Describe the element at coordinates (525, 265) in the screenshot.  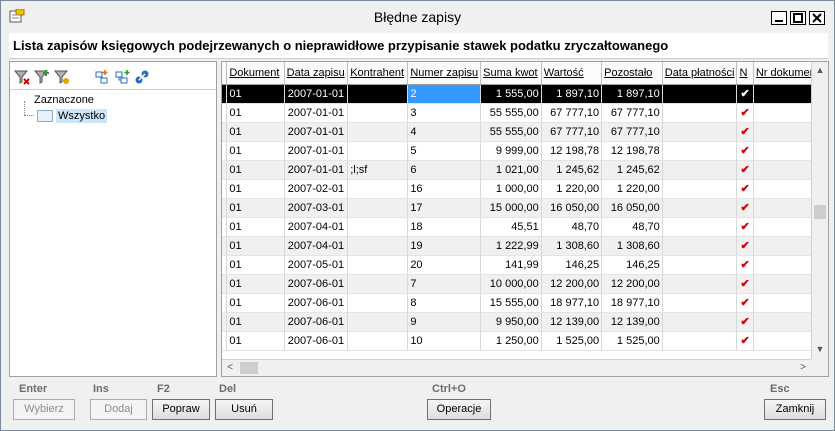
I see `table-row: 01 2007-05-01 20 141,99 146,25 146,25 ✔` at that location.